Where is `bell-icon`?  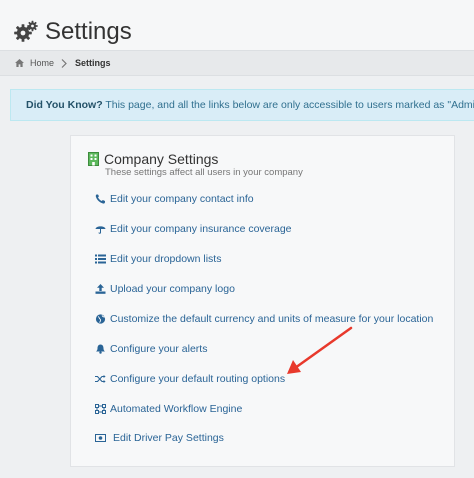 bell-icon is located at coordinates (100, 349).